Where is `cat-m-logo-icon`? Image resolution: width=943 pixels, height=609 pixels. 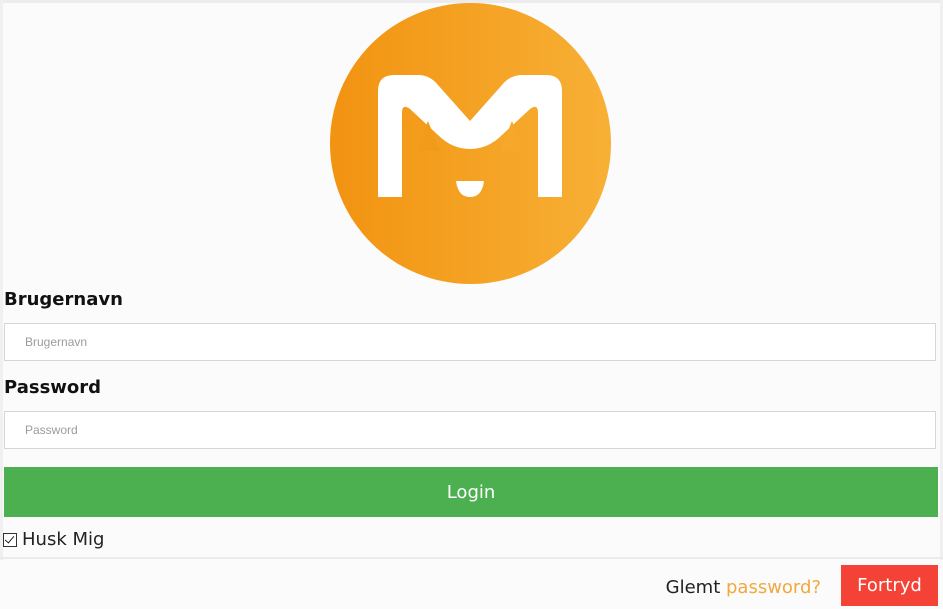 cat-m-logo-icon is located at coordinates (470, 143).